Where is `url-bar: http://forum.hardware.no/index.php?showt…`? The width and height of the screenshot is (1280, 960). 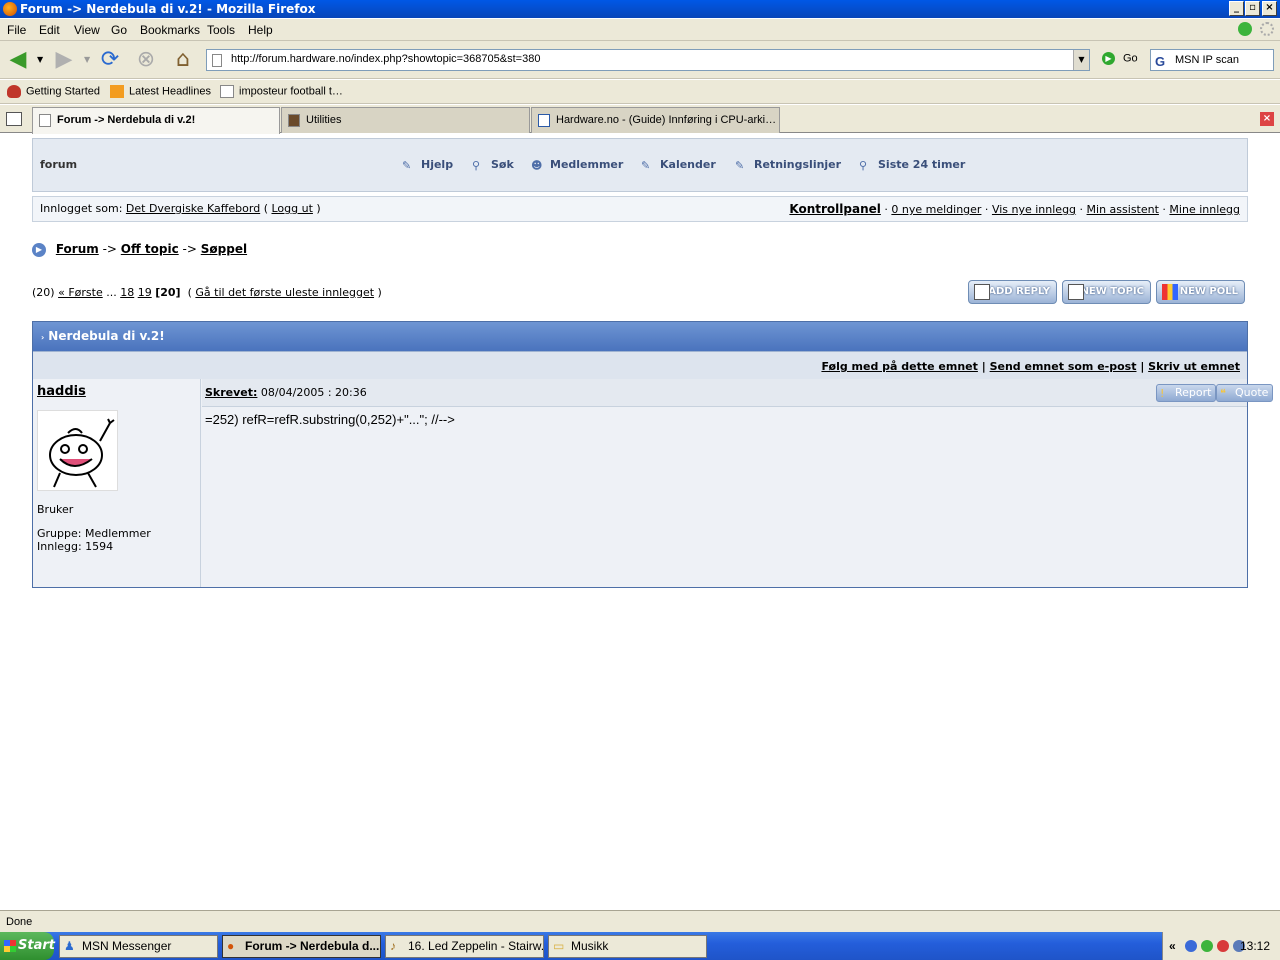
url-bar: http://forum.hardware.no/index.php?showt… is located at coordinates (648, 60).